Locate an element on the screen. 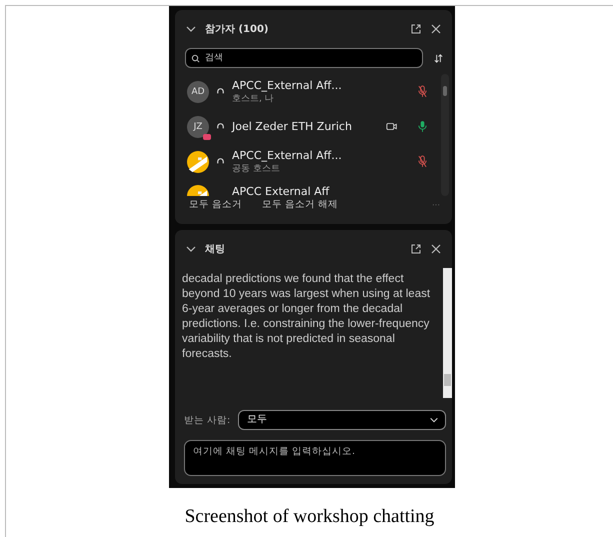  participant-row: AD APCC_External Aff... 호스트, 나 is located at coordinates (314, 91).